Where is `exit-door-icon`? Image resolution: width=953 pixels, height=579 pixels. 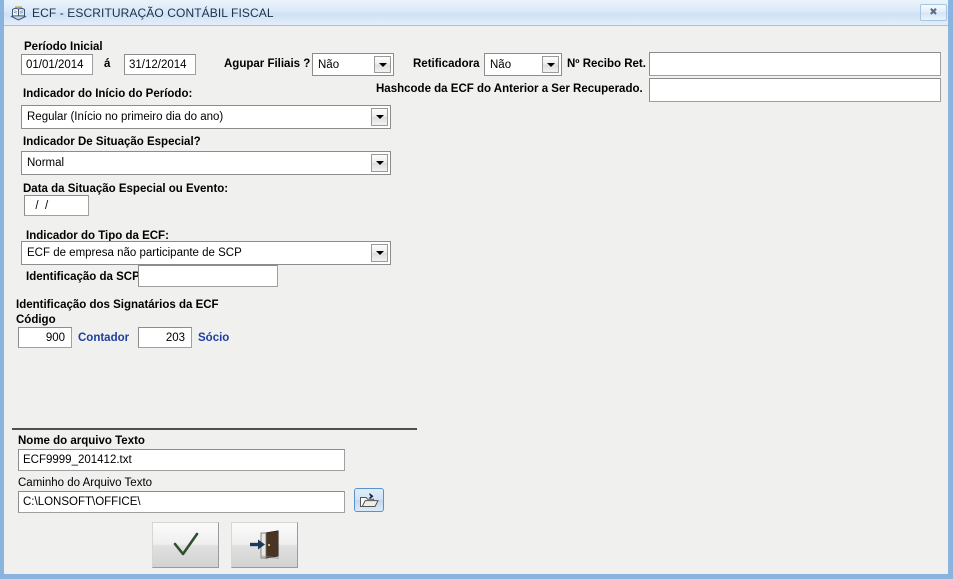
exit-door-icon is located at coordinates (264, 544).